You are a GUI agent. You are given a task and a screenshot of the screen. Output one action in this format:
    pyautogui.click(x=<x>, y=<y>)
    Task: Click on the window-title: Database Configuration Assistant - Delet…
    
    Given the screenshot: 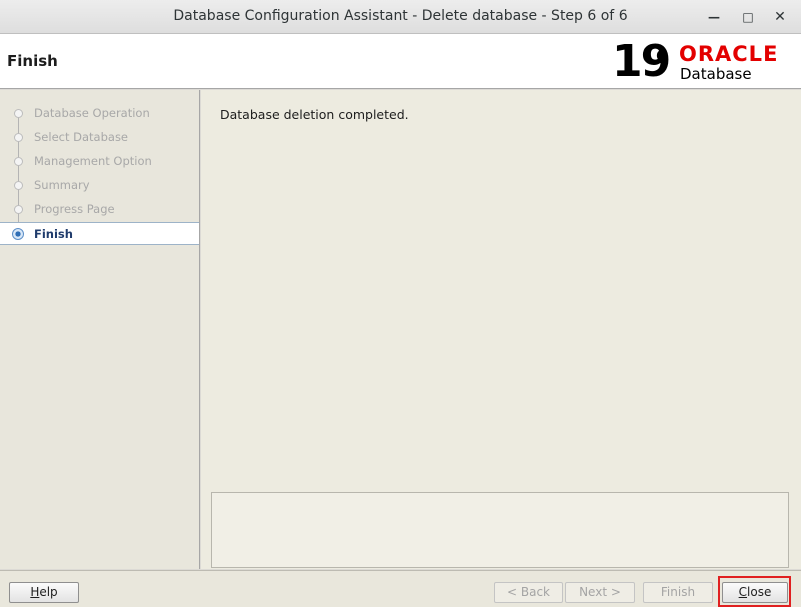 What is the action you would take?
    pyautogui.click(x=400, y=16)
    